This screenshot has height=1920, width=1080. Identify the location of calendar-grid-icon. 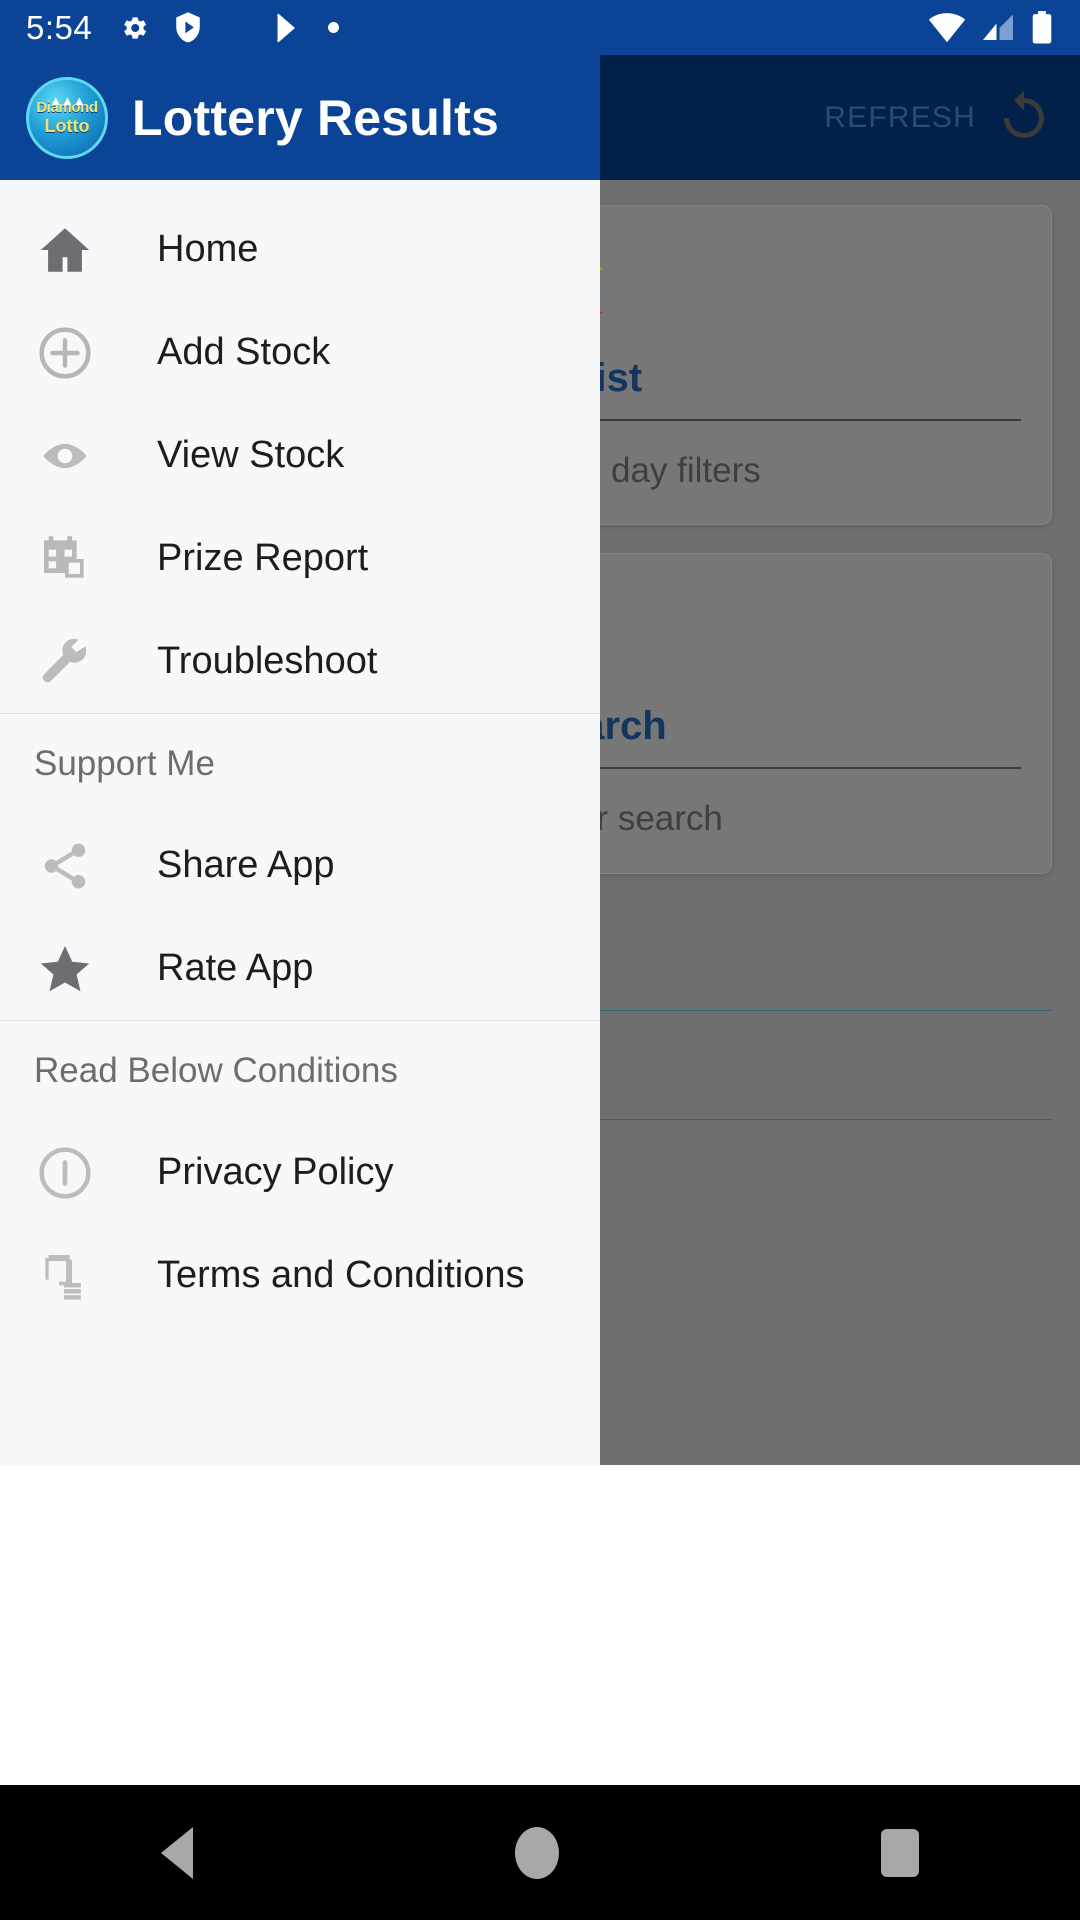
(65, 559).